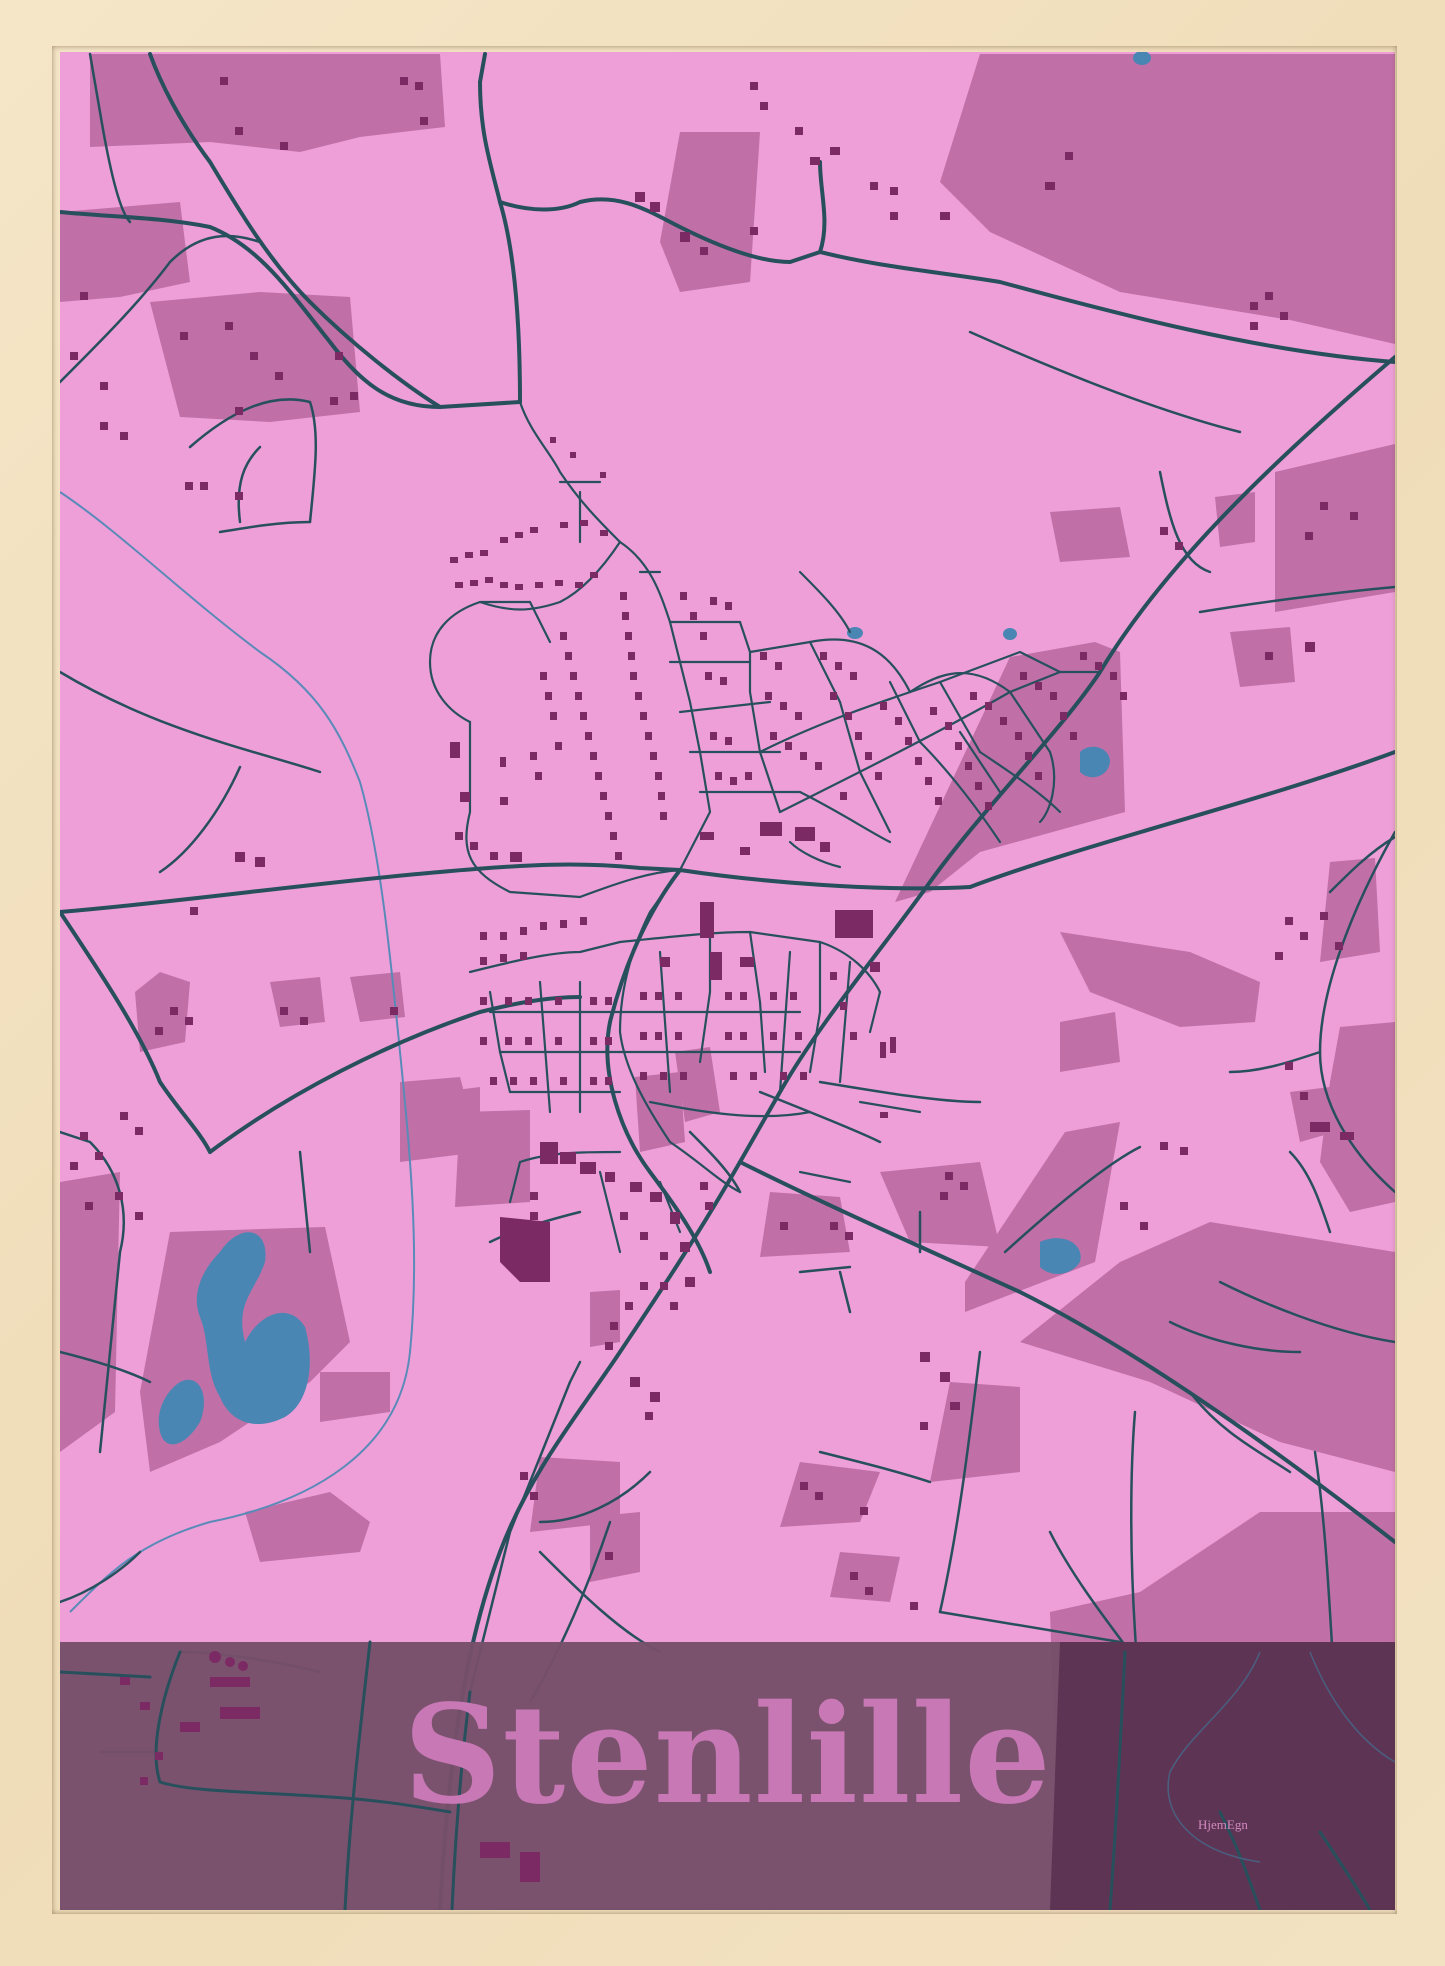 This screenshot has width=1445, height=1966. What do you see at coordinates (727, 1755) in the screenshot?
I see `city-name-title: Stenlille` at bounding box center [727, 1755].